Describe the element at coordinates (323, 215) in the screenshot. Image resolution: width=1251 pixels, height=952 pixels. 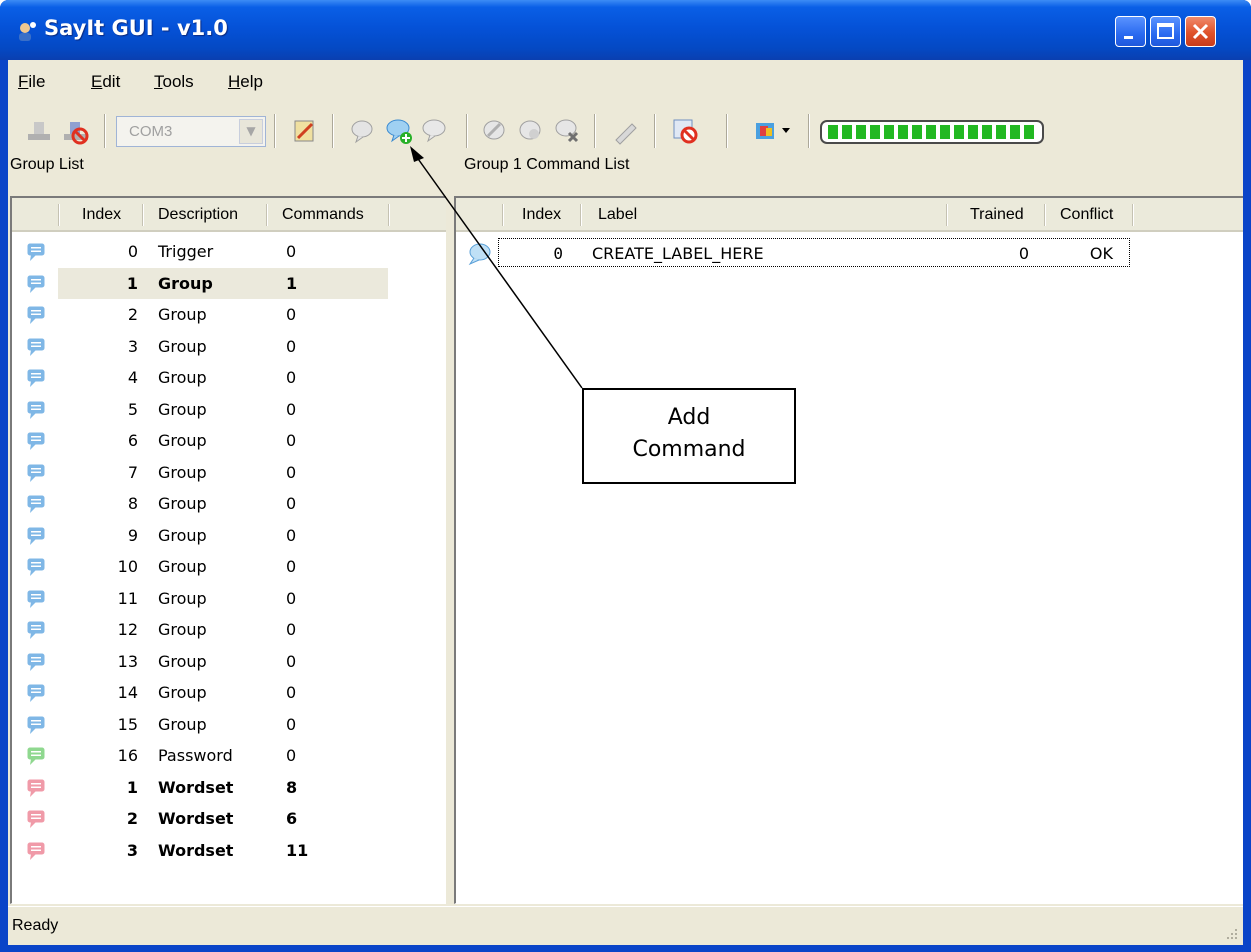
I see `column-commands: Commands` at that location.